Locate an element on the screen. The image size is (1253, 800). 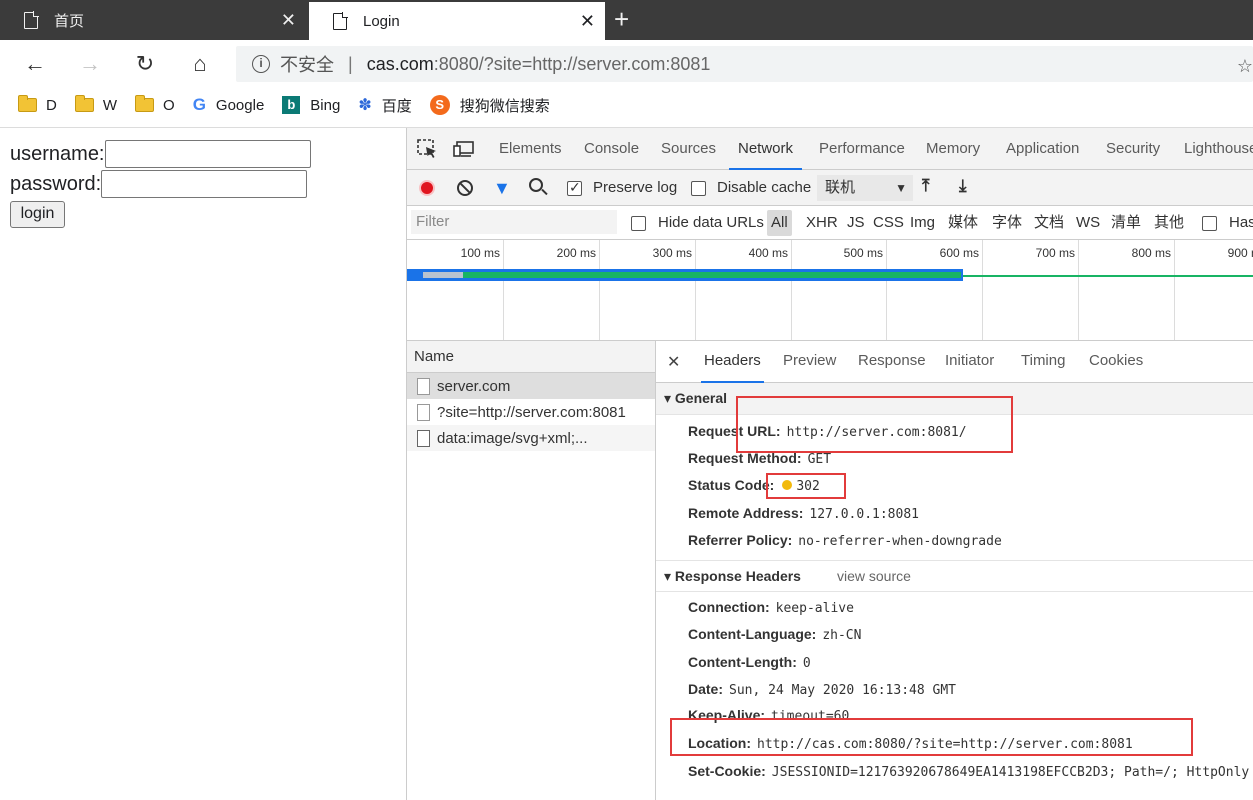
filter-type-all: All is located at coordinates (779, 223).